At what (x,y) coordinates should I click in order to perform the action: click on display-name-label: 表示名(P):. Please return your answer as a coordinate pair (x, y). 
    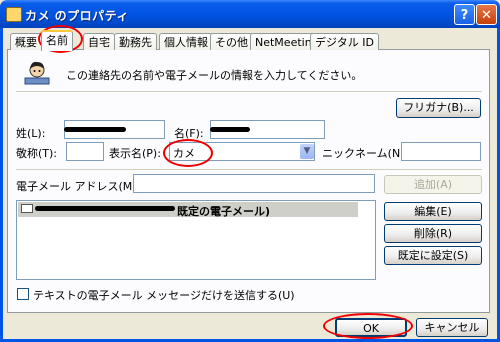
    Looking at the image, I should click on (135, 153).